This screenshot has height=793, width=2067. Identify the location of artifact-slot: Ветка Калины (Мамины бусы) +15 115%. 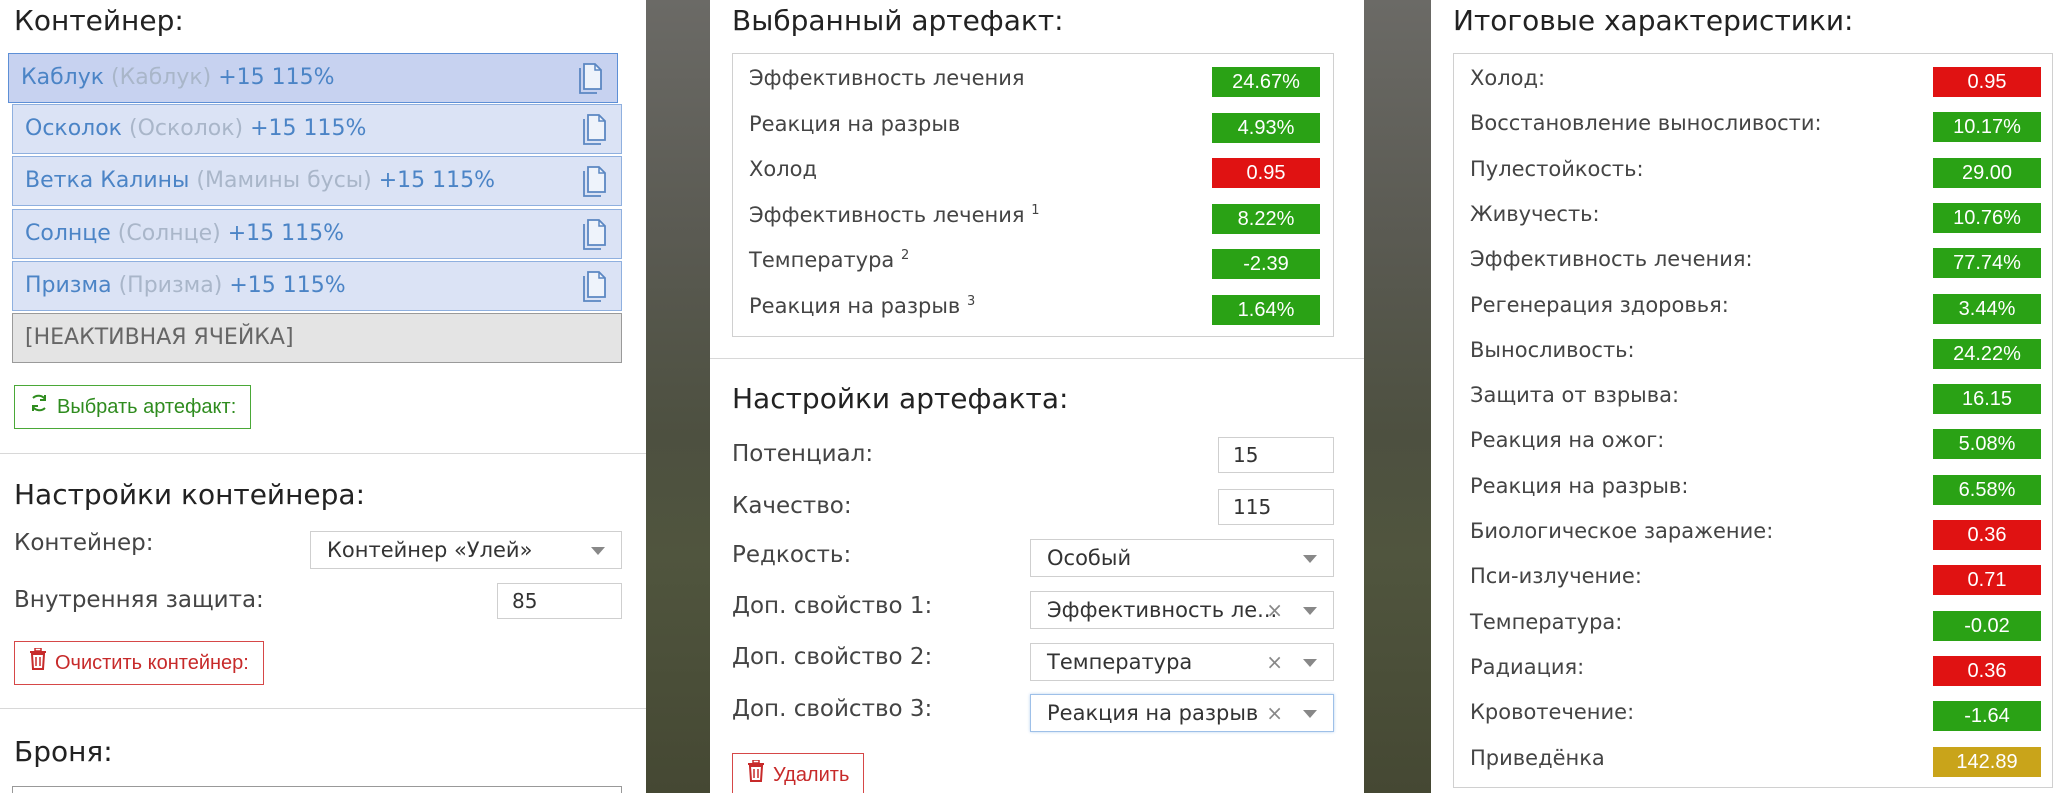
(317, 181).